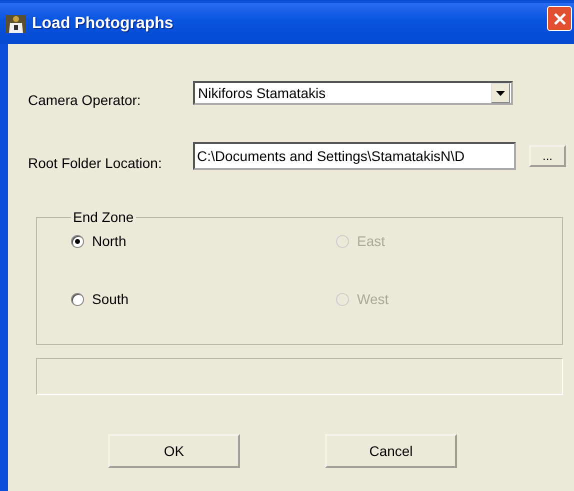 The height and width of the screenshot is (491, 574). Describe the element at coordinates (353, 93) in the screenshot. I see `operator-dropdown: Nikiforos Stamatakis` at that location.